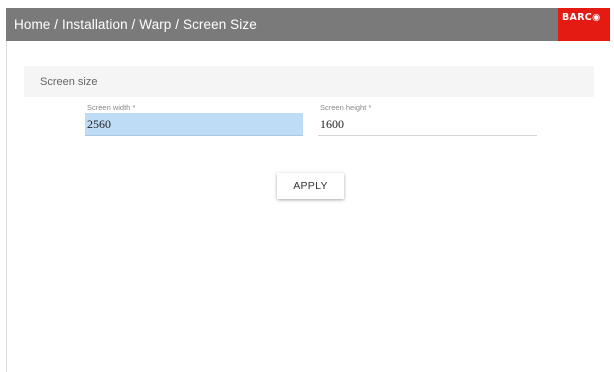 The width and height of the screenshot is (614, 372). I want to click on section-header: Screen size, so click(309, 81).